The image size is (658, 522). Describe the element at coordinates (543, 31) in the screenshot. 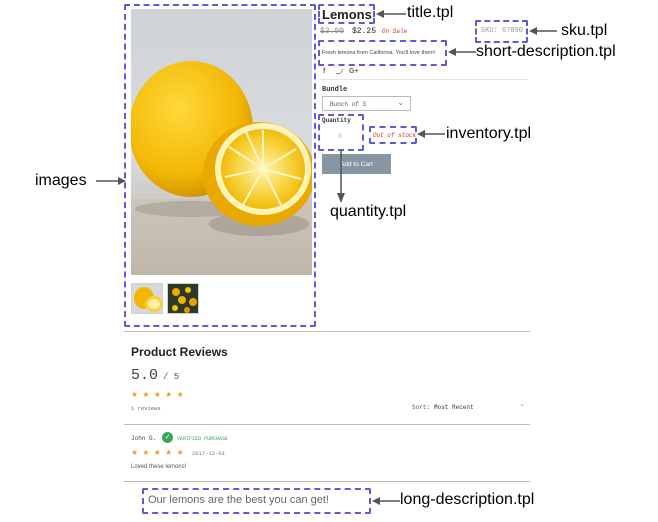

I see `sku-arrow-icon` at that location.